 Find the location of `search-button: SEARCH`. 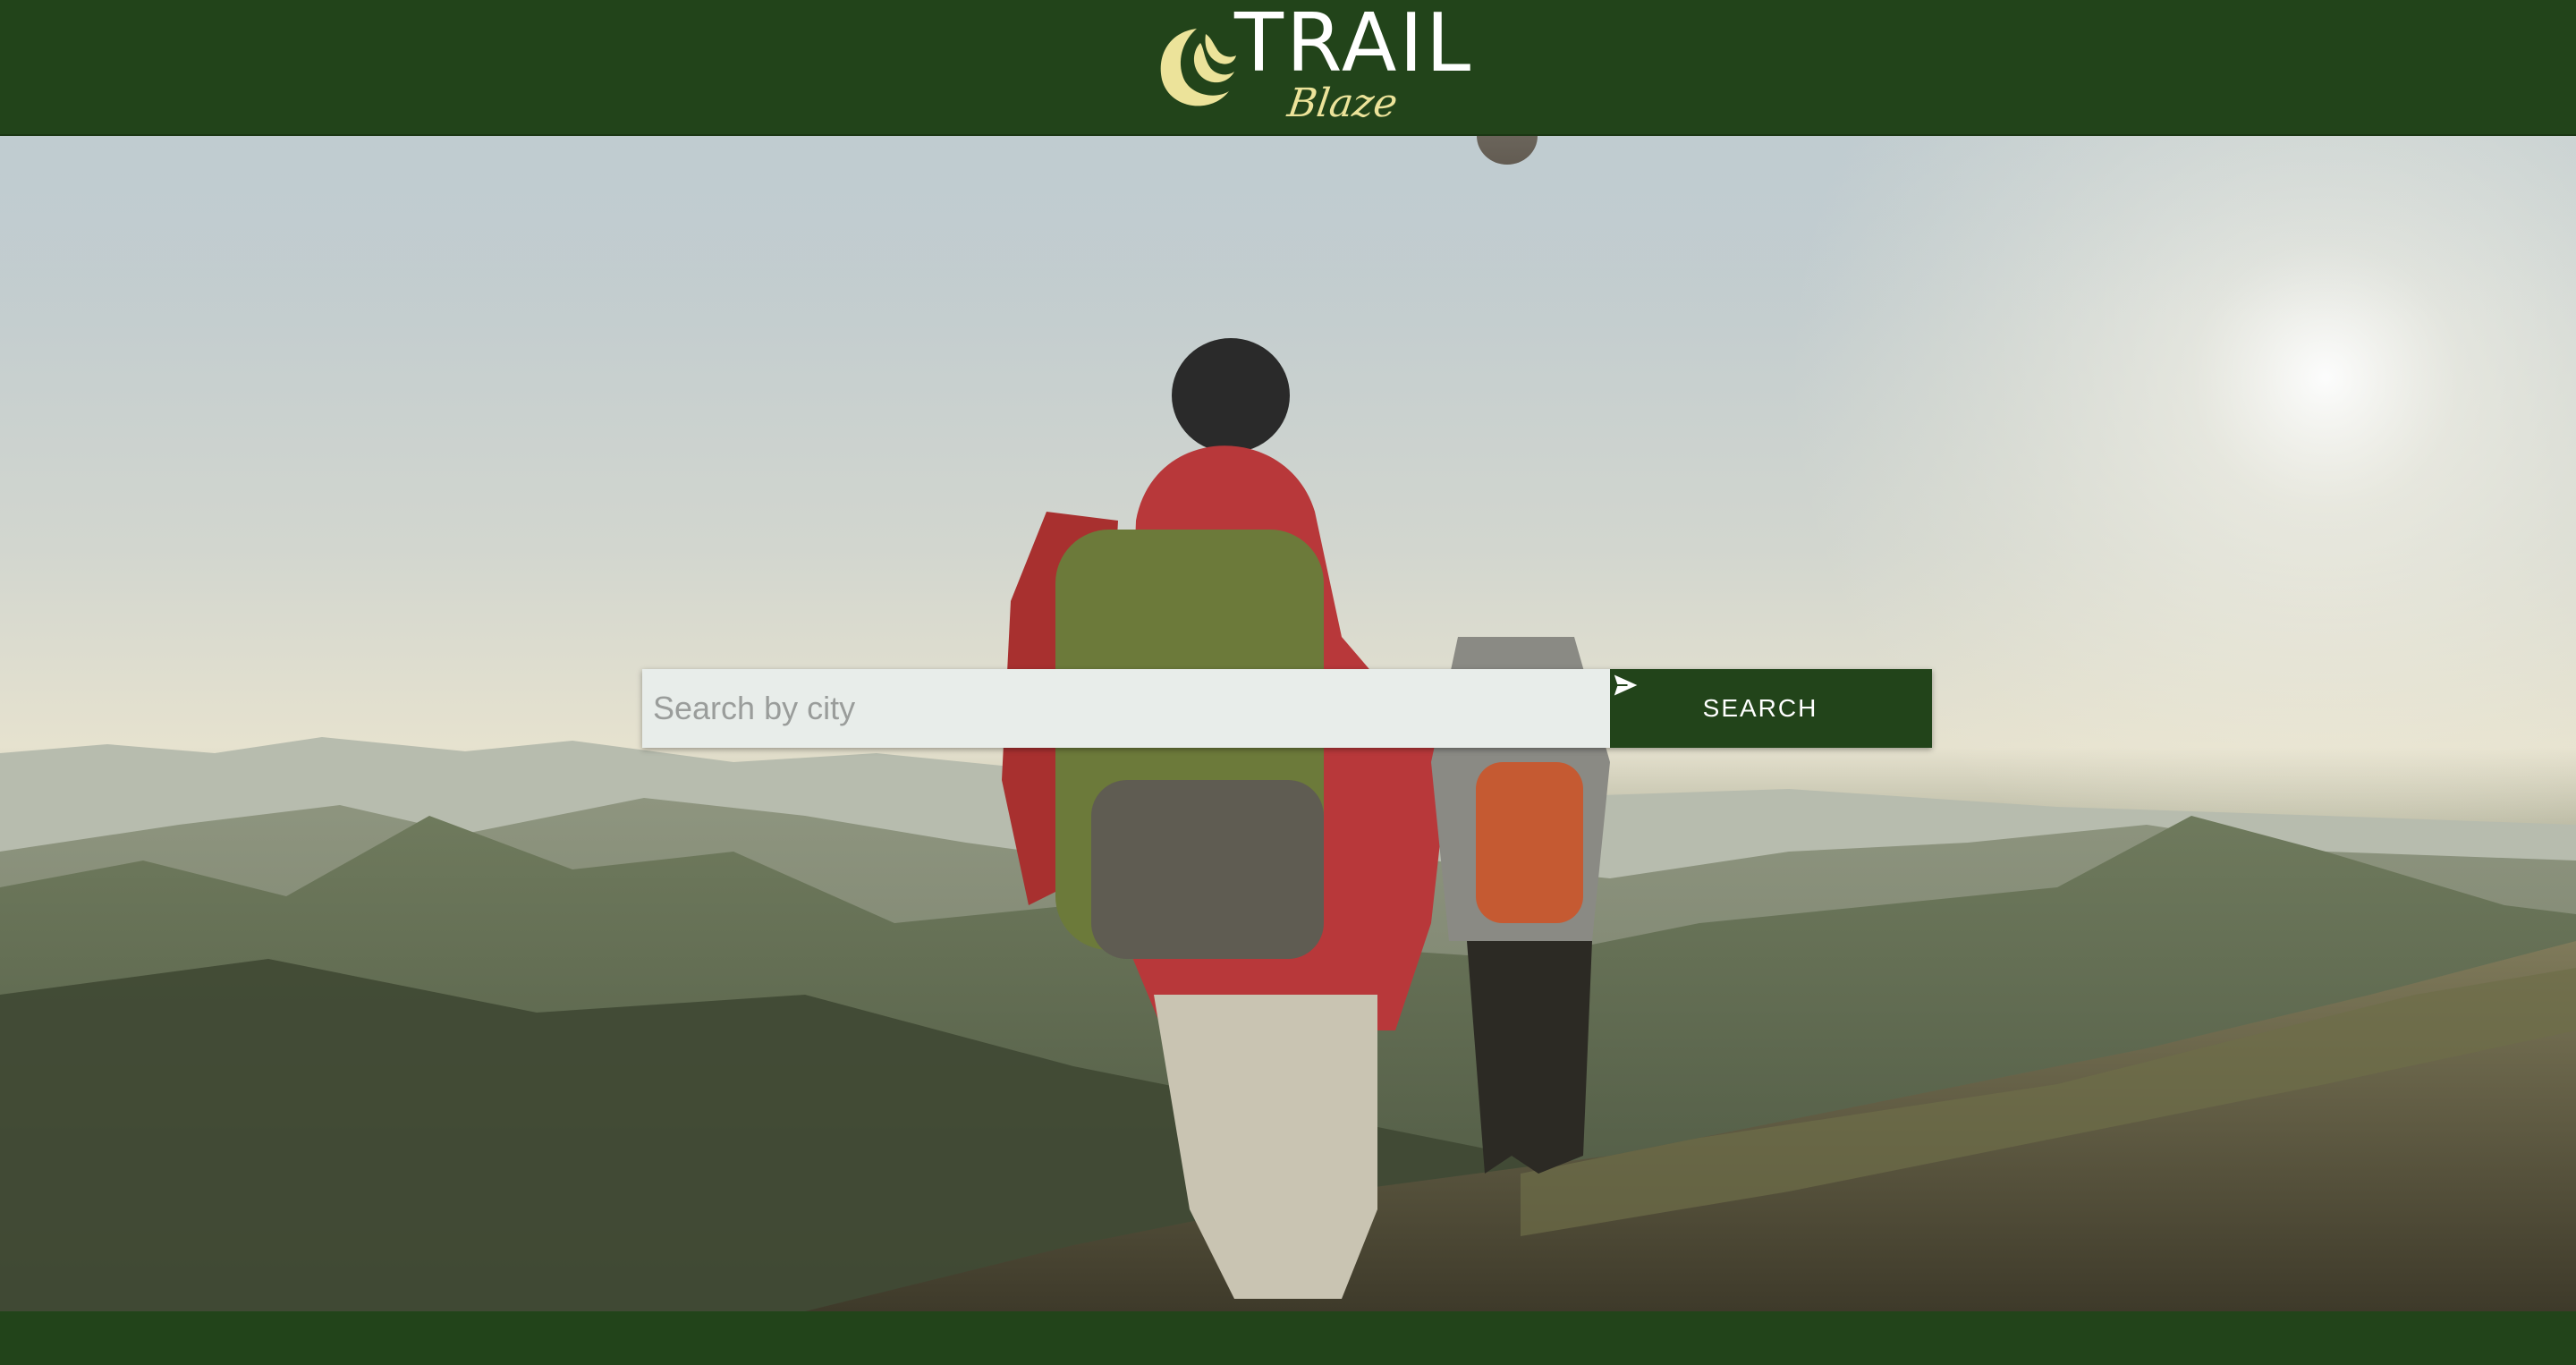

search-button: SEARCH is located at coordinates (1771, 708).